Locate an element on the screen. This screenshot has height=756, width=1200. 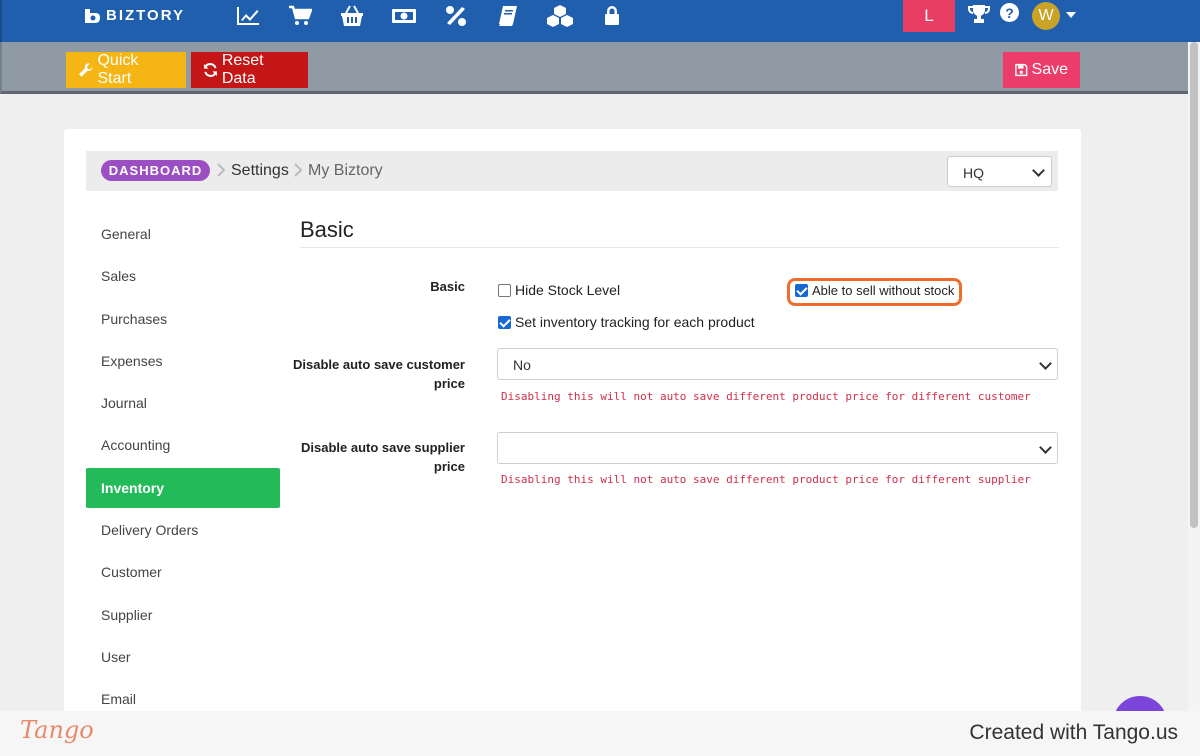
sidebar-item-sales: Sales is located at coordinates (183, 276).